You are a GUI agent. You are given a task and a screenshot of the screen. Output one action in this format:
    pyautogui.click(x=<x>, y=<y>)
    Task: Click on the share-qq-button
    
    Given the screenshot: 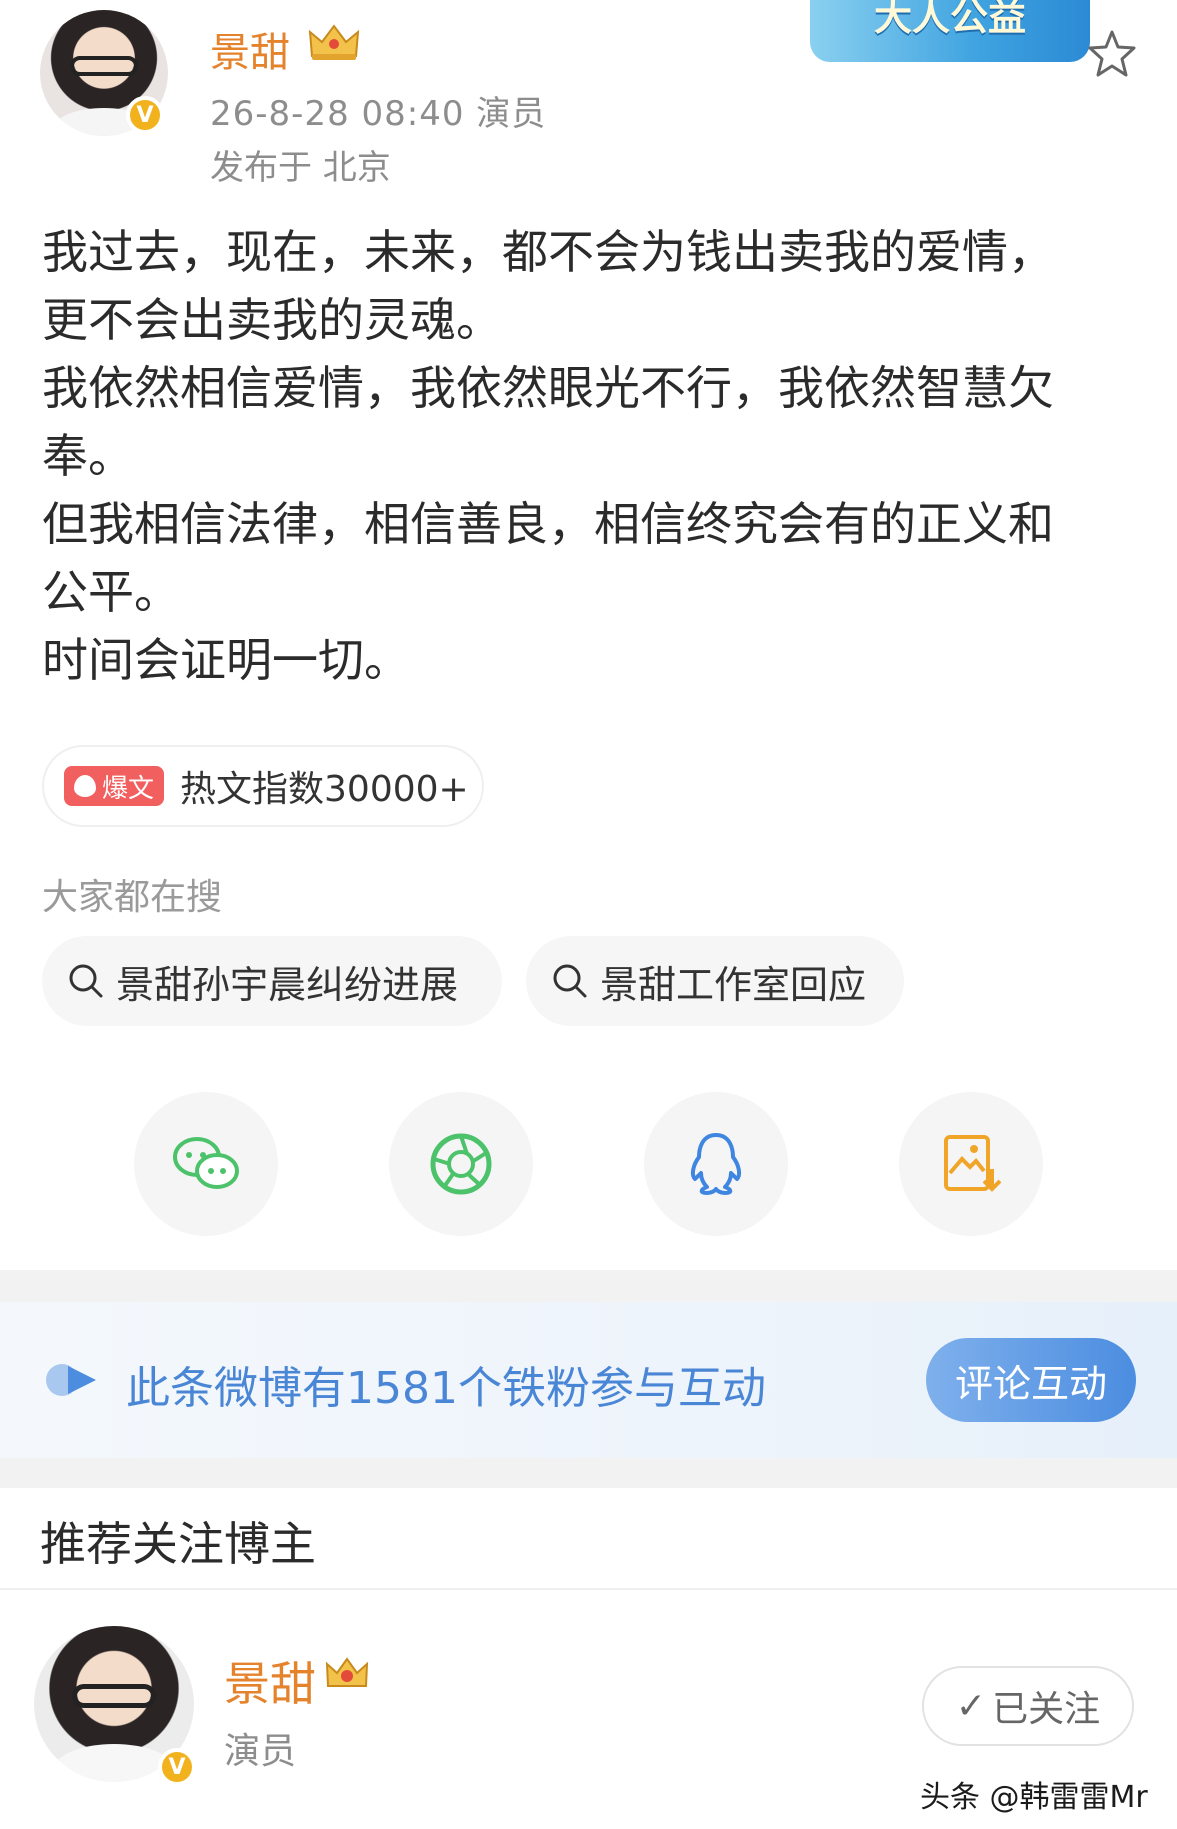 What is the action you would take?
    pyautogui.click(x=716, y=1164)
    